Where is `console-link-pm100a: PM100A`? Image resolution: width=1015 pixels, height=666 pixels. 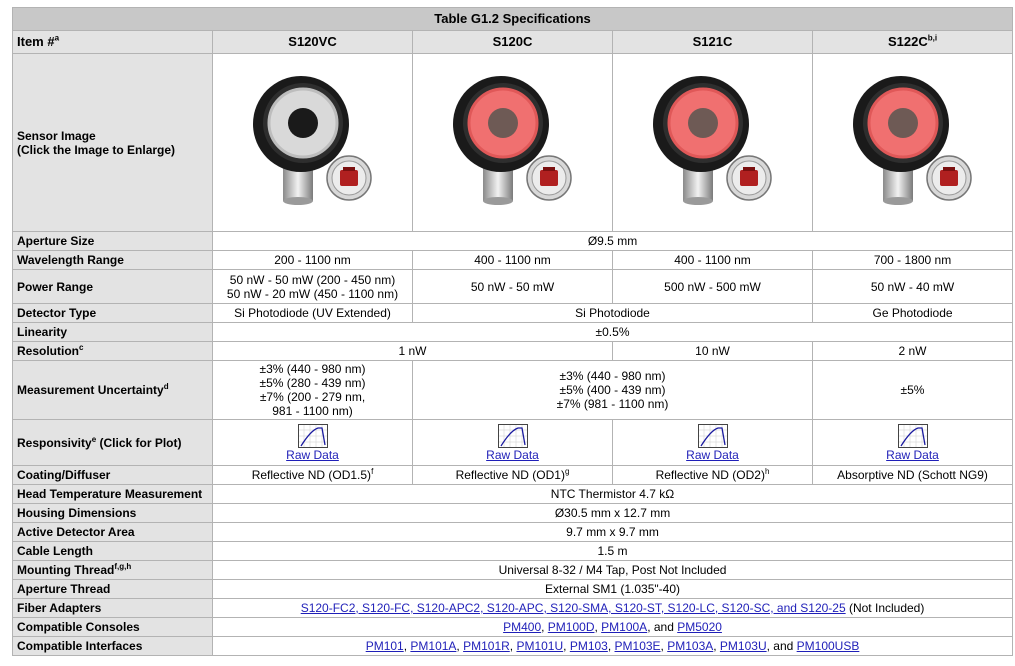 console-link-pm100a: PM100A is located at coordinates (624, 627).